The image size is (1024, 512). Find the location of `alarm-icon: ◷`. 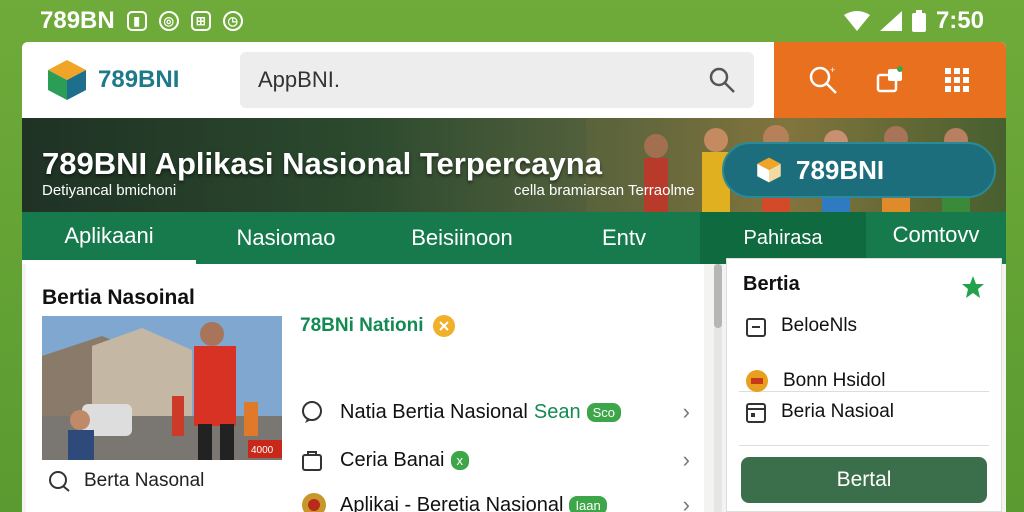

alarm-icon: ◷ is located at coordinates (232, 21).